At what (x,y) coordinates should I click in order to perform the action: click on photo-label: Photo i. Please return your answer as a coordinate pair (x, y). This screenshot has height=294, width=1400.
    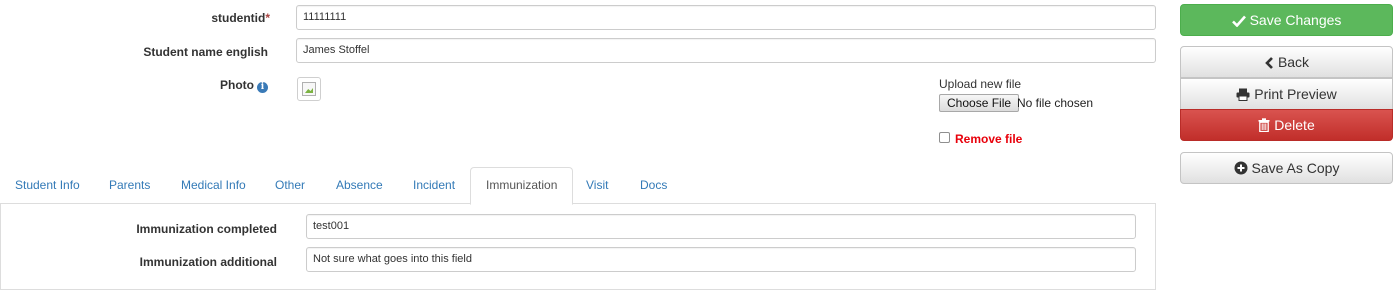
    Looking at the image, I should click on (209, 85).